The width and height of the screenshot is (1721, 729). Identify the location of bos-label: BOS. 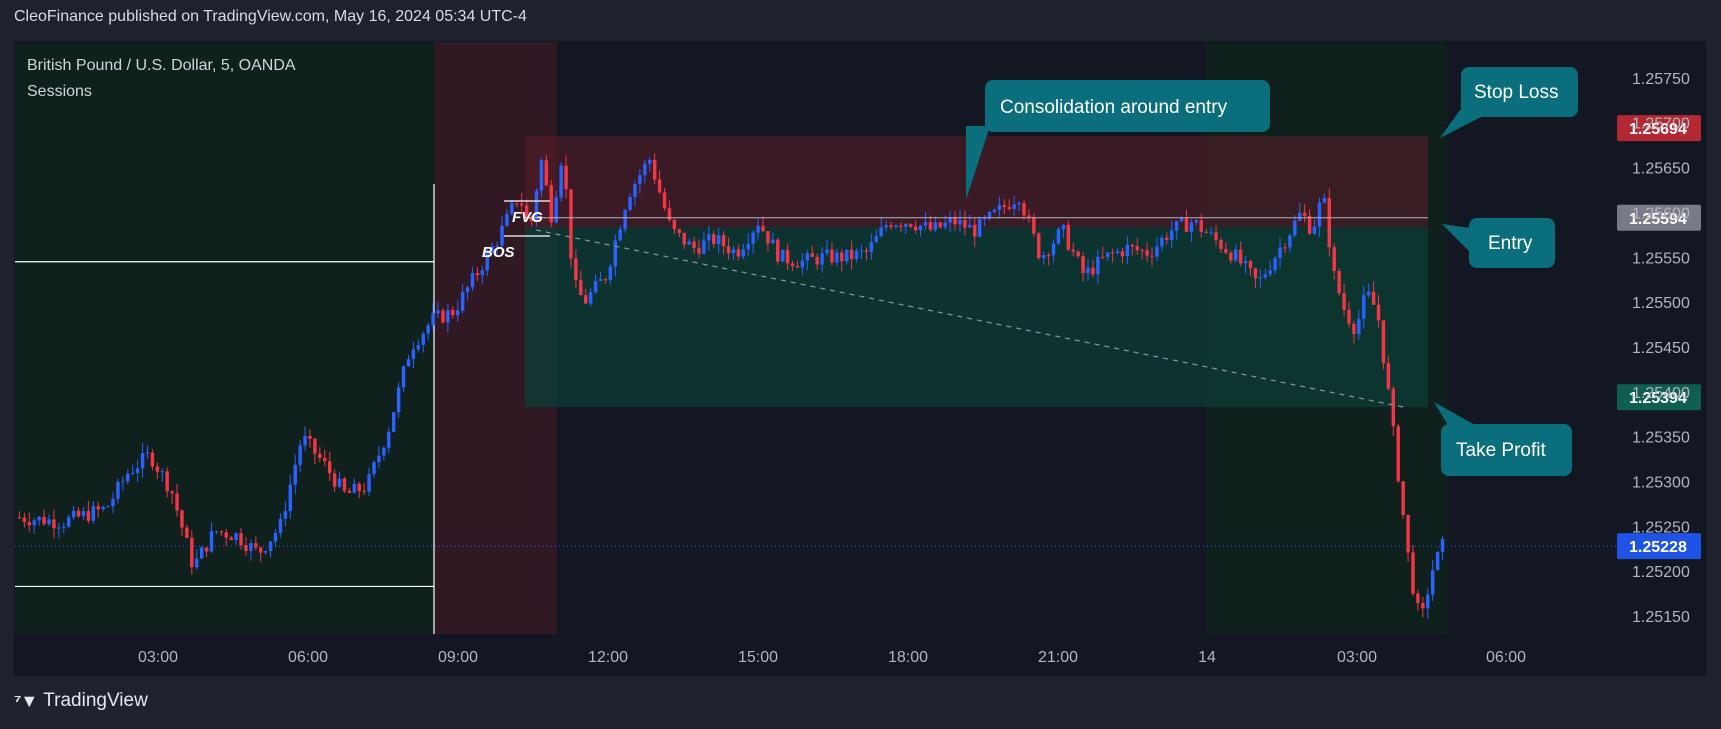
(498, 252).